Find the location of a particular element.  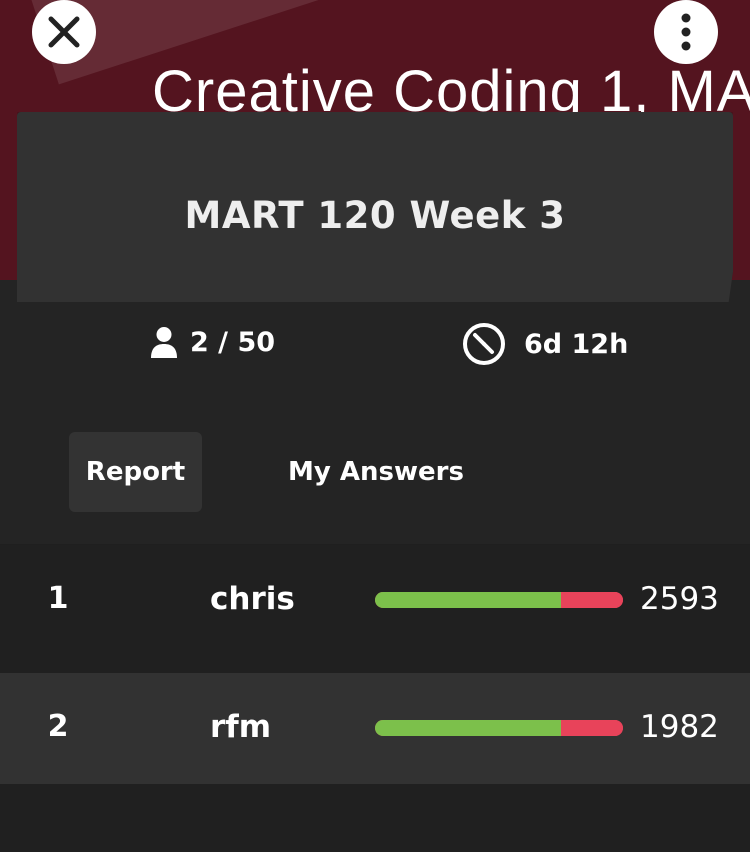

player-count: 2 / 50 is located at coordinates (212, 342).